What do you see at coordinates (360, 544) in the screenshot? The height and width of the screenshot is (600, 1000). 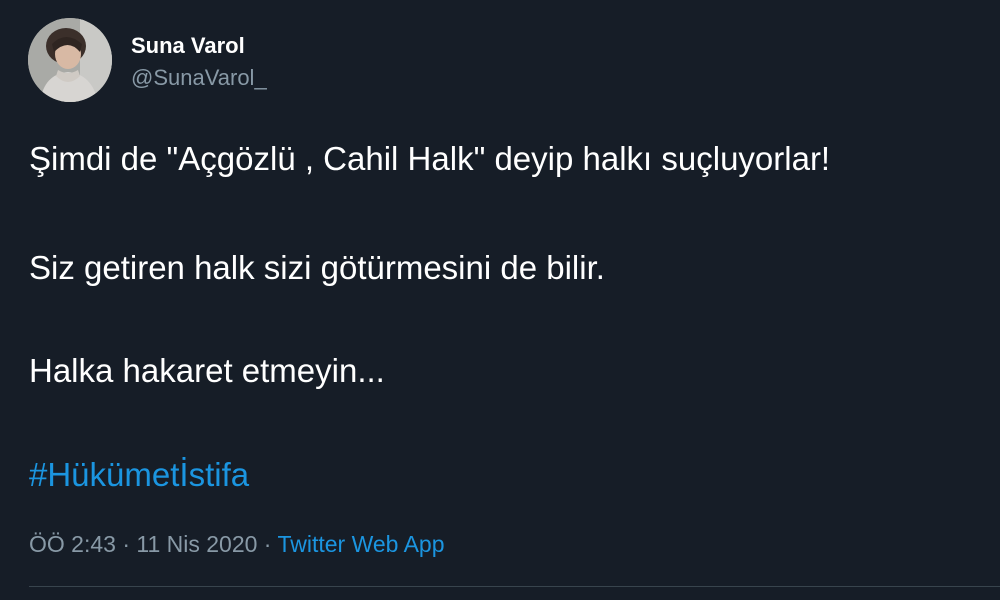 I see `source-link: Twitter Web App` at bounding box center [360, 544].